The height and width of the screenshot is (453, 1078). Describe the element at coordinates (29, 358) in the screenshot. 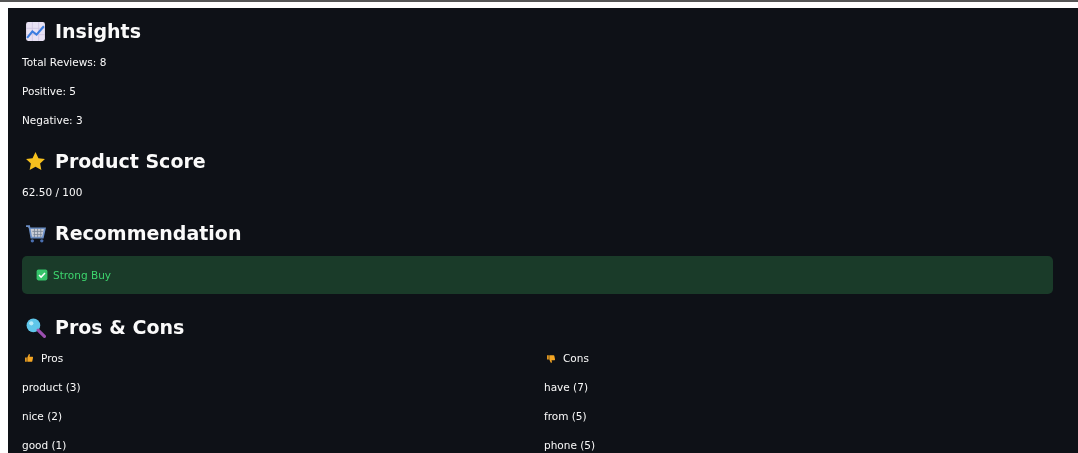

I see `thumbs-up-icon` at that location.